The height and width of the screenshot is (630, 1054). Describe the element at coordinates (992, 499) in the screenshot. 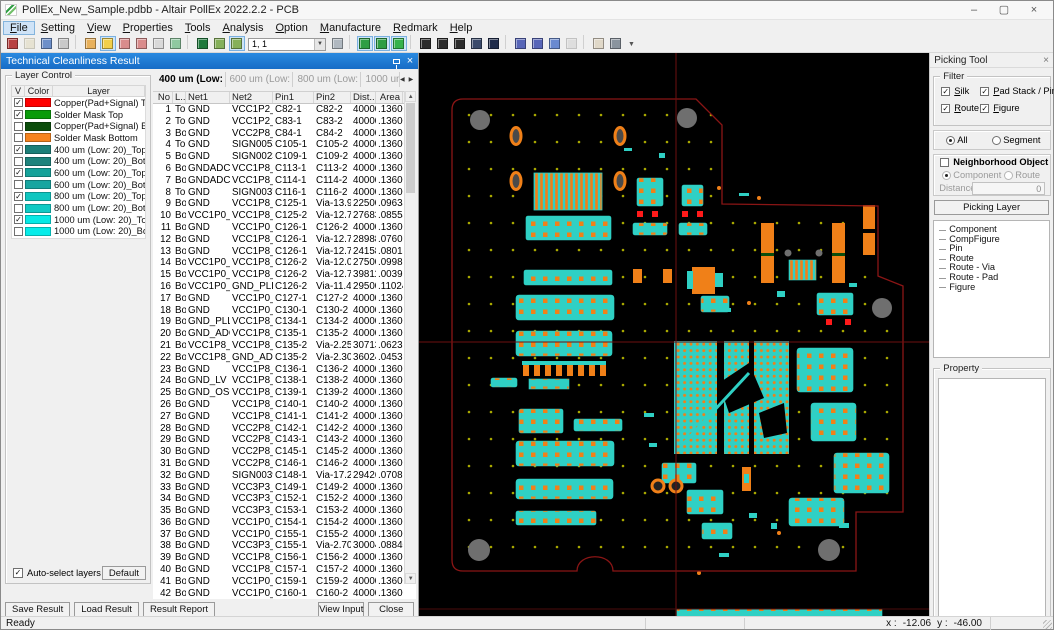

I see `property-list` at that location.